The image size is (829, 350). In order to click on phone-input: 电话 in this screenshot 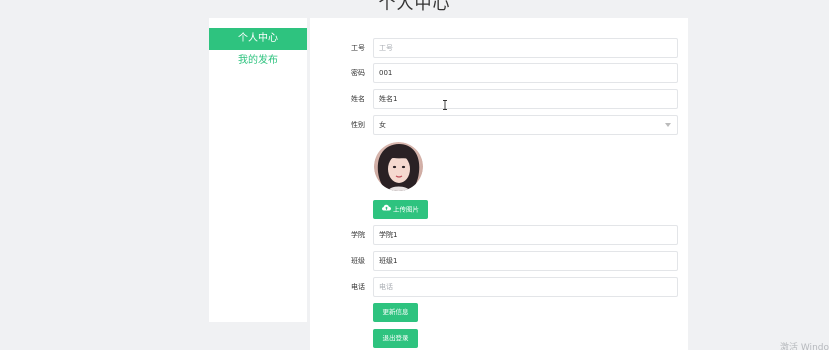, I will do `click(525, 287)`.